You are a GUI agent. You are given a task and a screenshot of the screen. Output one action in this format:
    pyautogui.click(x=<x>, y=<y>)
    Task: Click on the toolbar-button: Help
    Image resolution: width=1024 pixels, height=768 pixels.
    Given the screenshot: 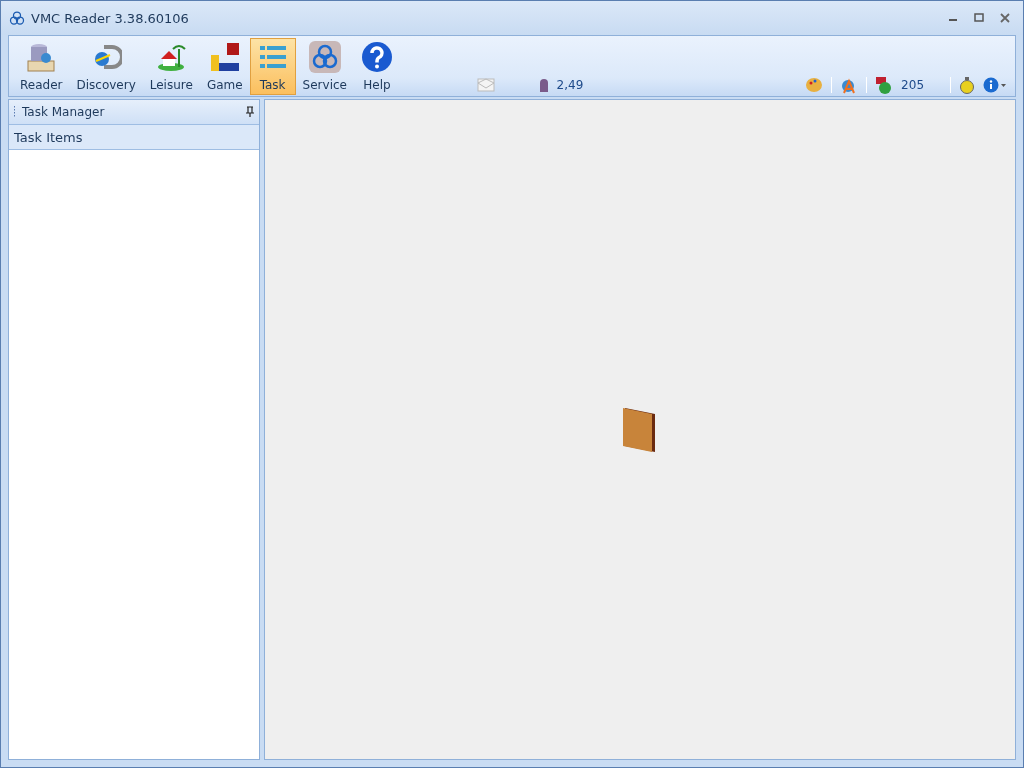 What is the action you would take?
    pyautogui.click(x=376, y=66)
    